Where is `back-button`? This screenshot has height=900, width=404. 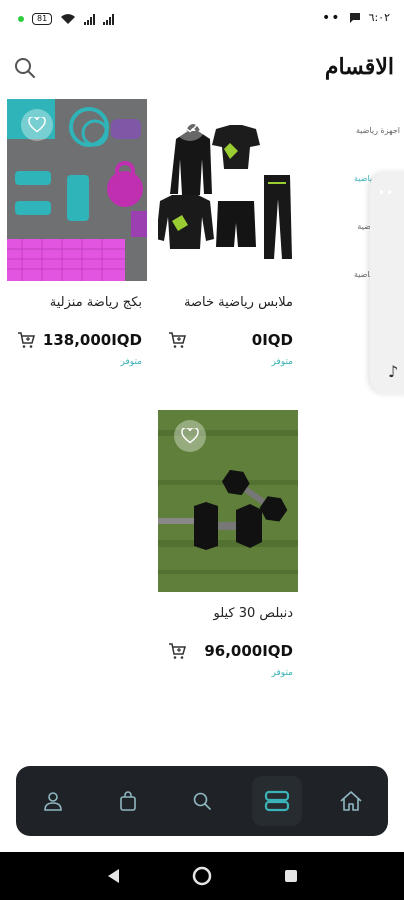 back-button is located at coordinates (114, 876).